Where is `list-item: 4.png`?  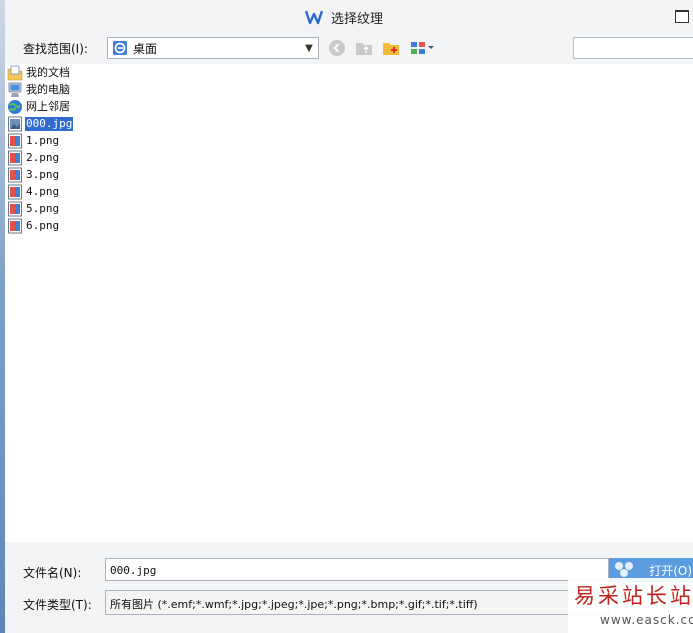
list-item: 4.png is located at coordinates (33, 192).